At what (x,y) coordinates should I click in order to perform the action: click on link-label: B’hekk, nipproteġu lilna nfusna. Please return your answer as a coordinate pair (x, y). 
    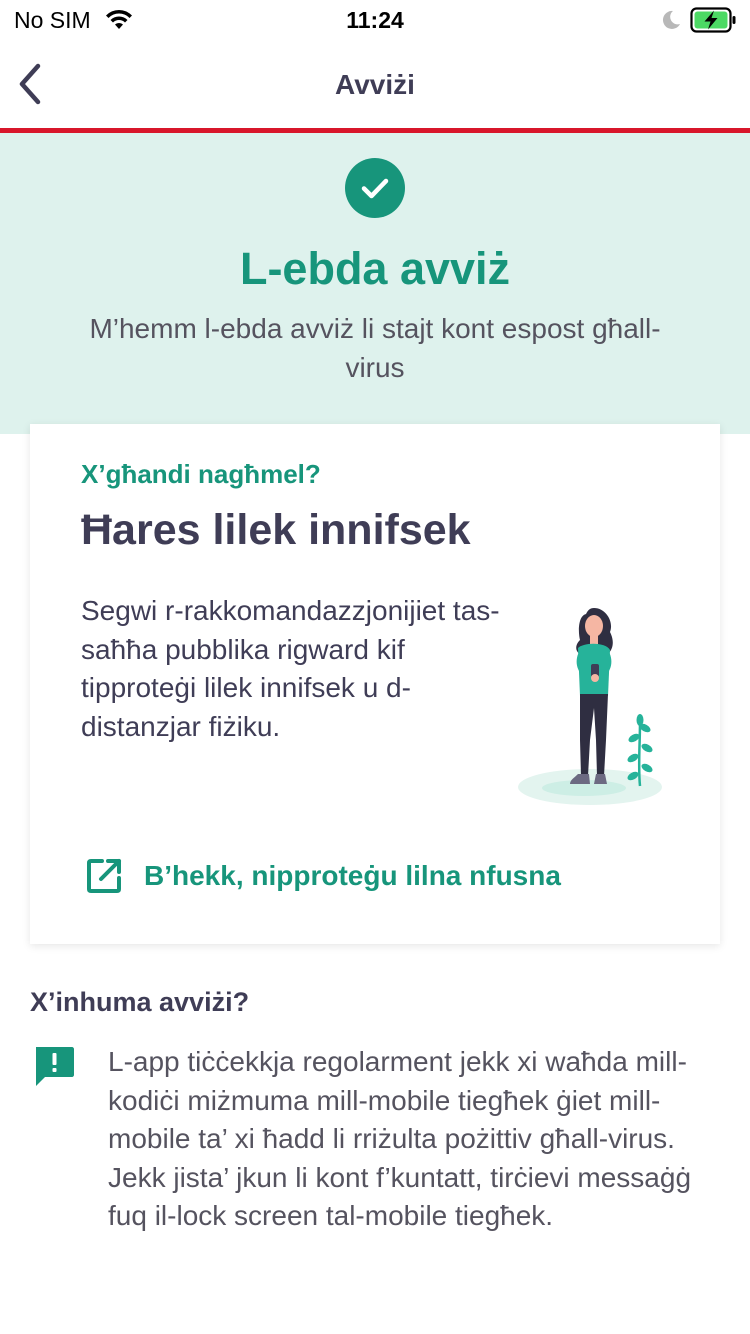
    Looking at the image, I should click on (352, 875).